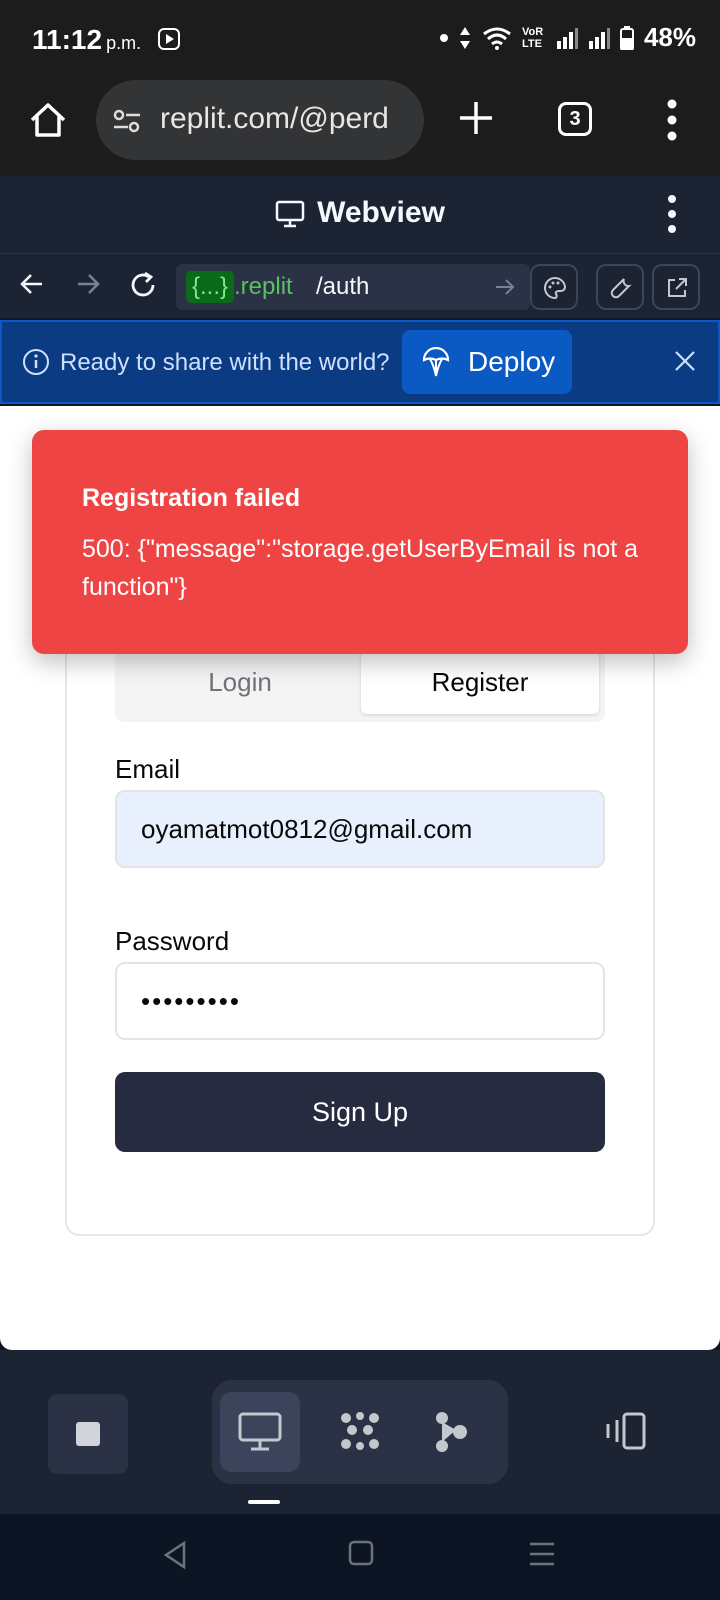 The height and width of the screenshot is (1600, 720). Describe the element at coordinates (169, 39) in the screenshot. I see `app-notification-icon` at that location.